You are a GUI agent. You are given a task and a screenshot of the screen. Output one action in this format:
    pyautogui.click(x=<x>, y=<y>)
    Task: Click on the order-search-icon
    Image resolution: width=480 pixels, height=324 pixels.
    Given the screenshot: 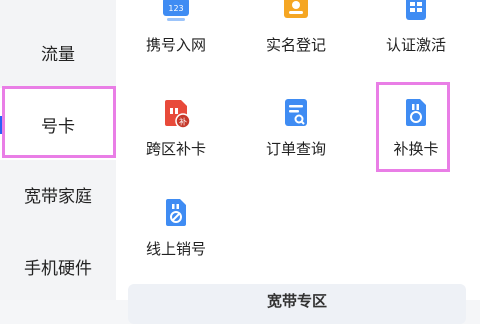 What is the action you would take?
    pyautogui.click(x=296, y=113)
    